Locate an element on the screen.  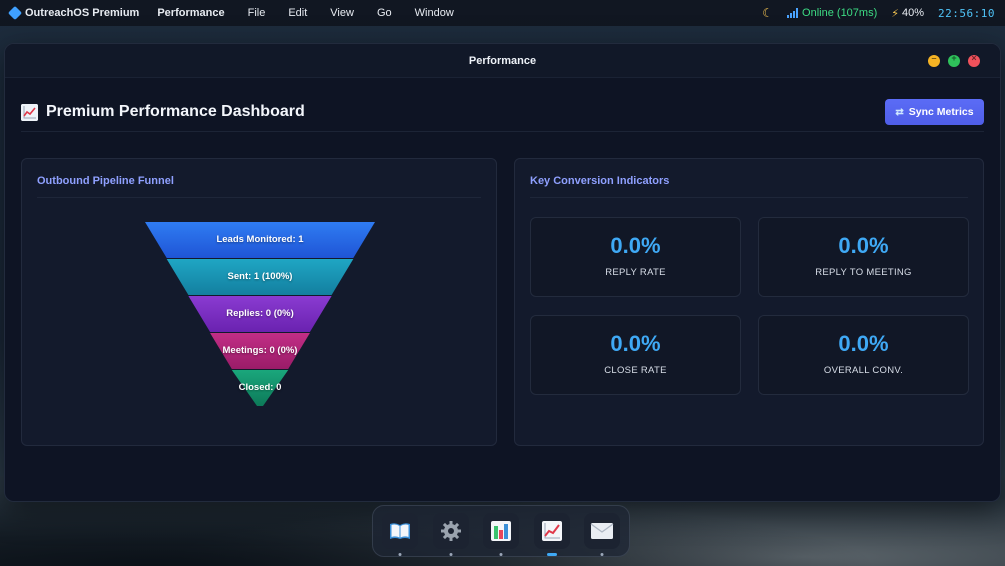
bar-chart-icon is located at coordinates (501, 531).